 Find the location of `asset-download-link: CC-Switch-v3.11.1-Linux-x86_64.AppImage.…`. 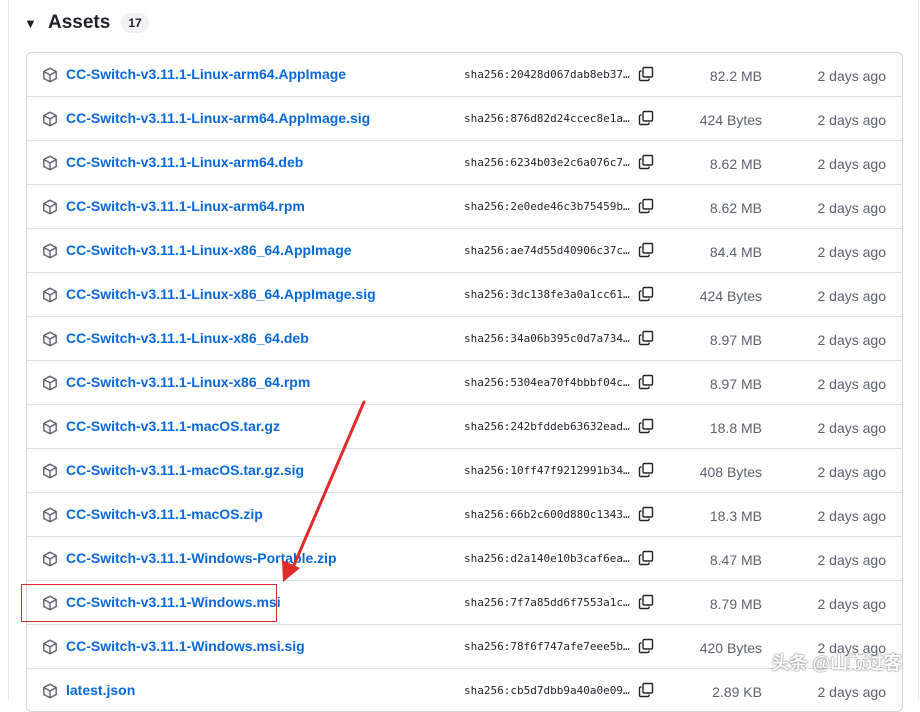

asset-download-link: CC-Switch-v3.11.1-Linux-x86_64.AppImage.… is located at coordinates (221, 294).